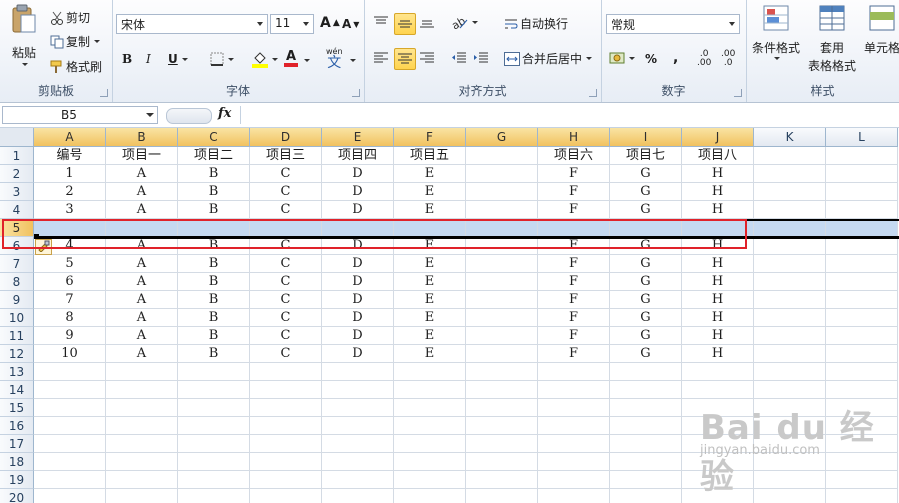 The width and height of the screenshot is (899, 503). I want to click on cell-k13, so click(790, 372).